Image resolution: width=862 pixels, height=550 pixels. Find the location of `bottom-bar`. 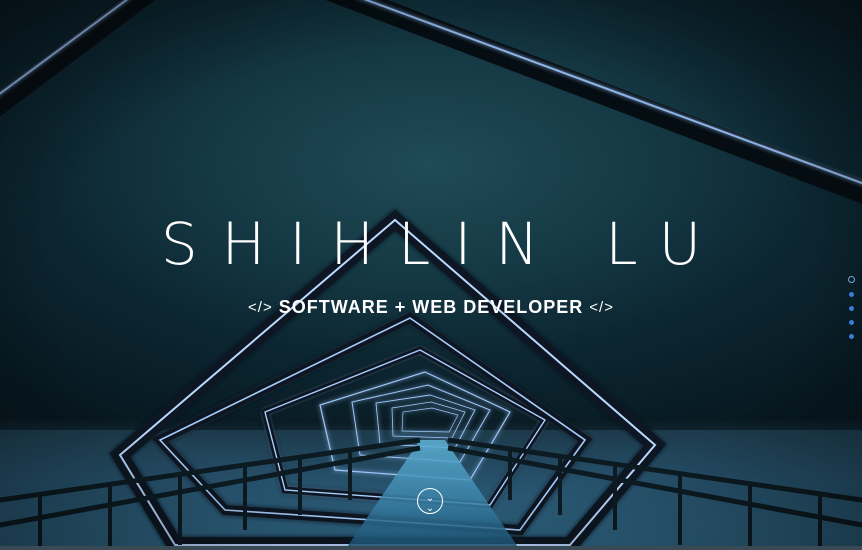

bottom-bar is located at coordinates (431, 548).